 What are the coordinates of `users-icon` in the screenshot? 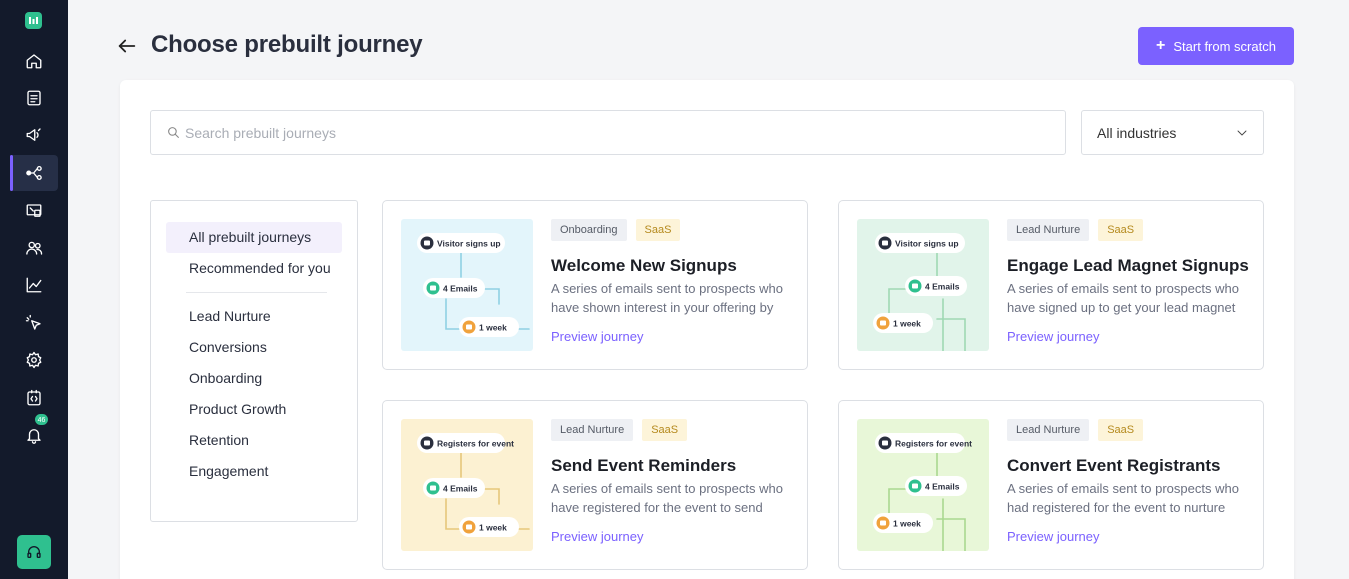 It's located at (34, 248).